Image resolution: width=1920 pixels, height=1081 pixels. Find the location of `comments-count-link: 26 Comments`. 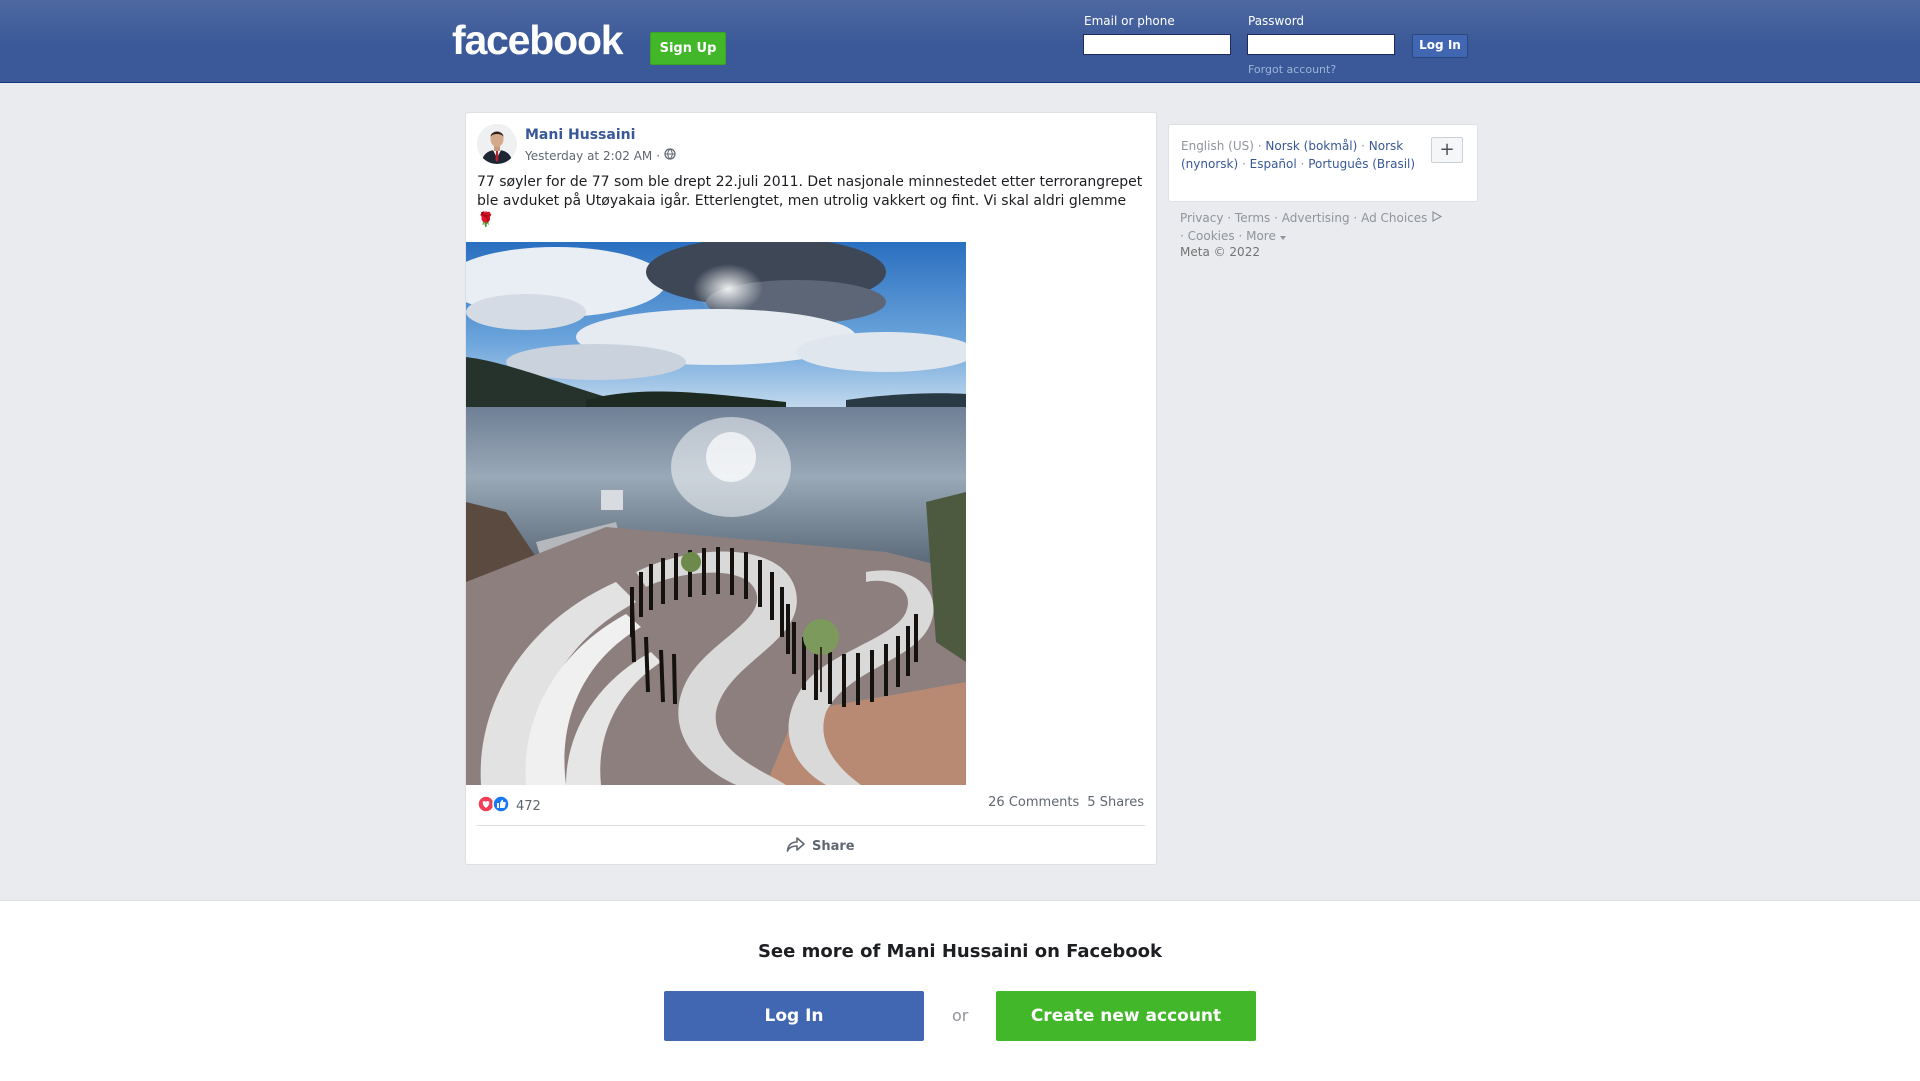

comments-count-link: 26 Comments is located at coordinates (1033, 802).